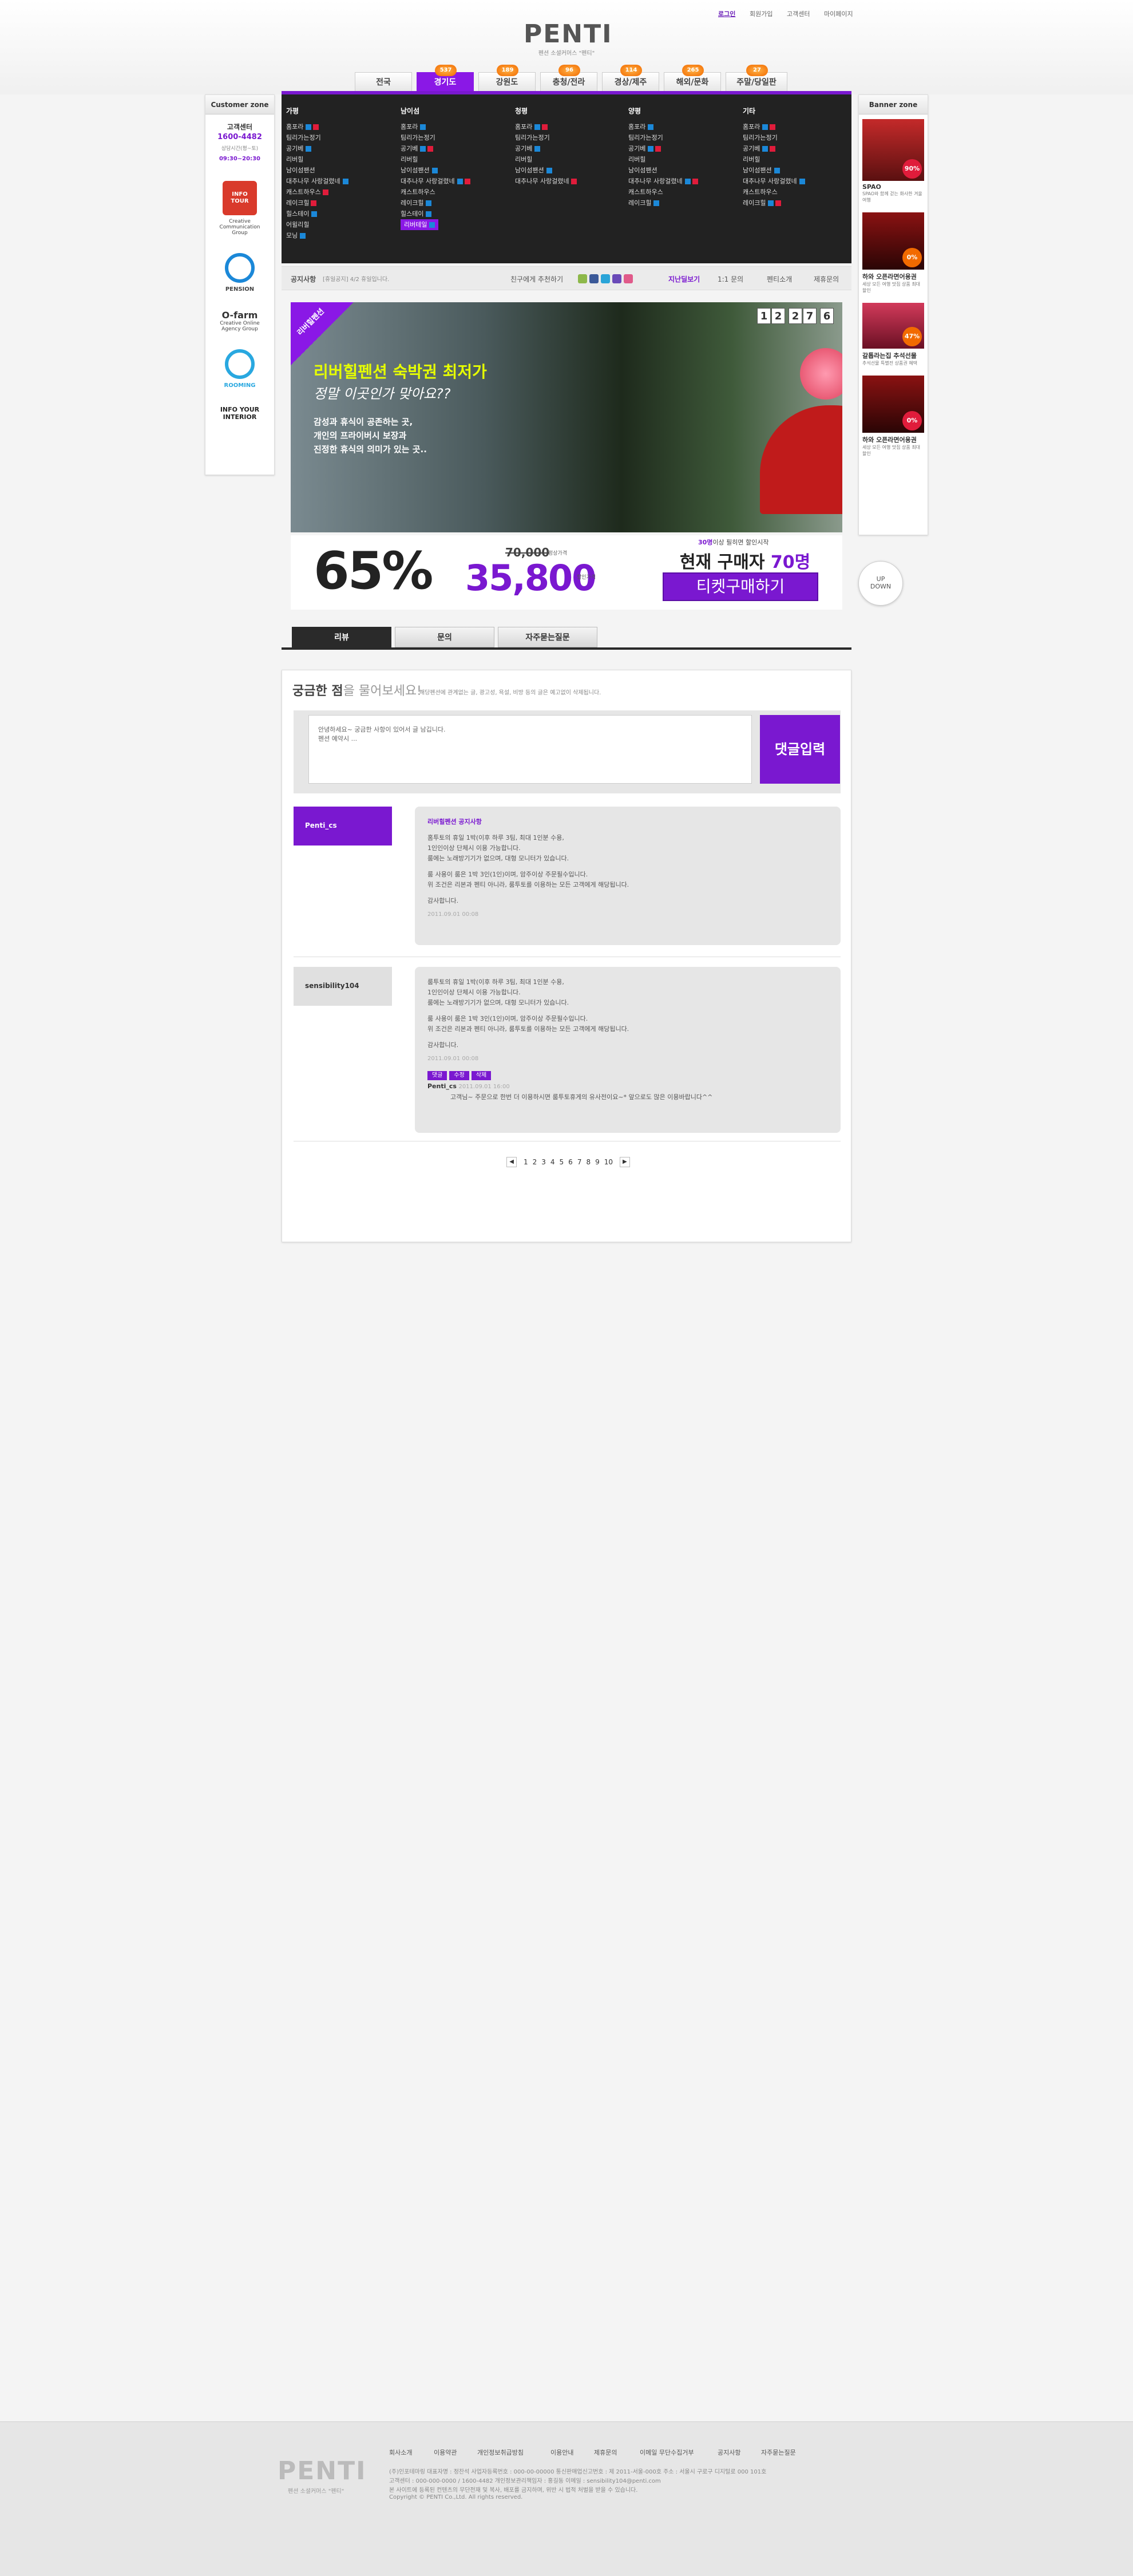 The height and width of the screenshot is (2576, 1133). What do you see at coordinates (761, 13) in the screenshot?
I see `signup-link: 회원가입` at bounding box center [761, 13].